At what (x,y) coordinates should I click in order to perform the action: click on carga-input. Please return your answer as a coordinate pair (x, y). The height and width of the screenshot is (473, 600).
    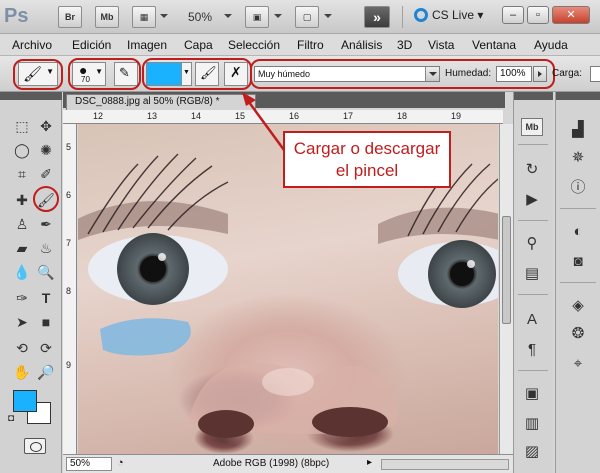
    Looking at the image, I should click on (595, 74).